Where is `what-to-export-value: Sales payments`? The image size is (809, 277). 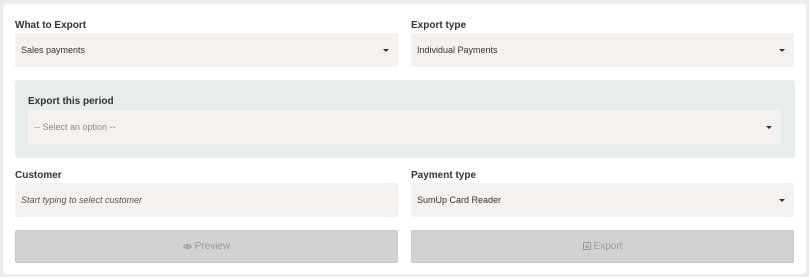 what-to-export-value: Sales payments is located at coordinates (53, 50).